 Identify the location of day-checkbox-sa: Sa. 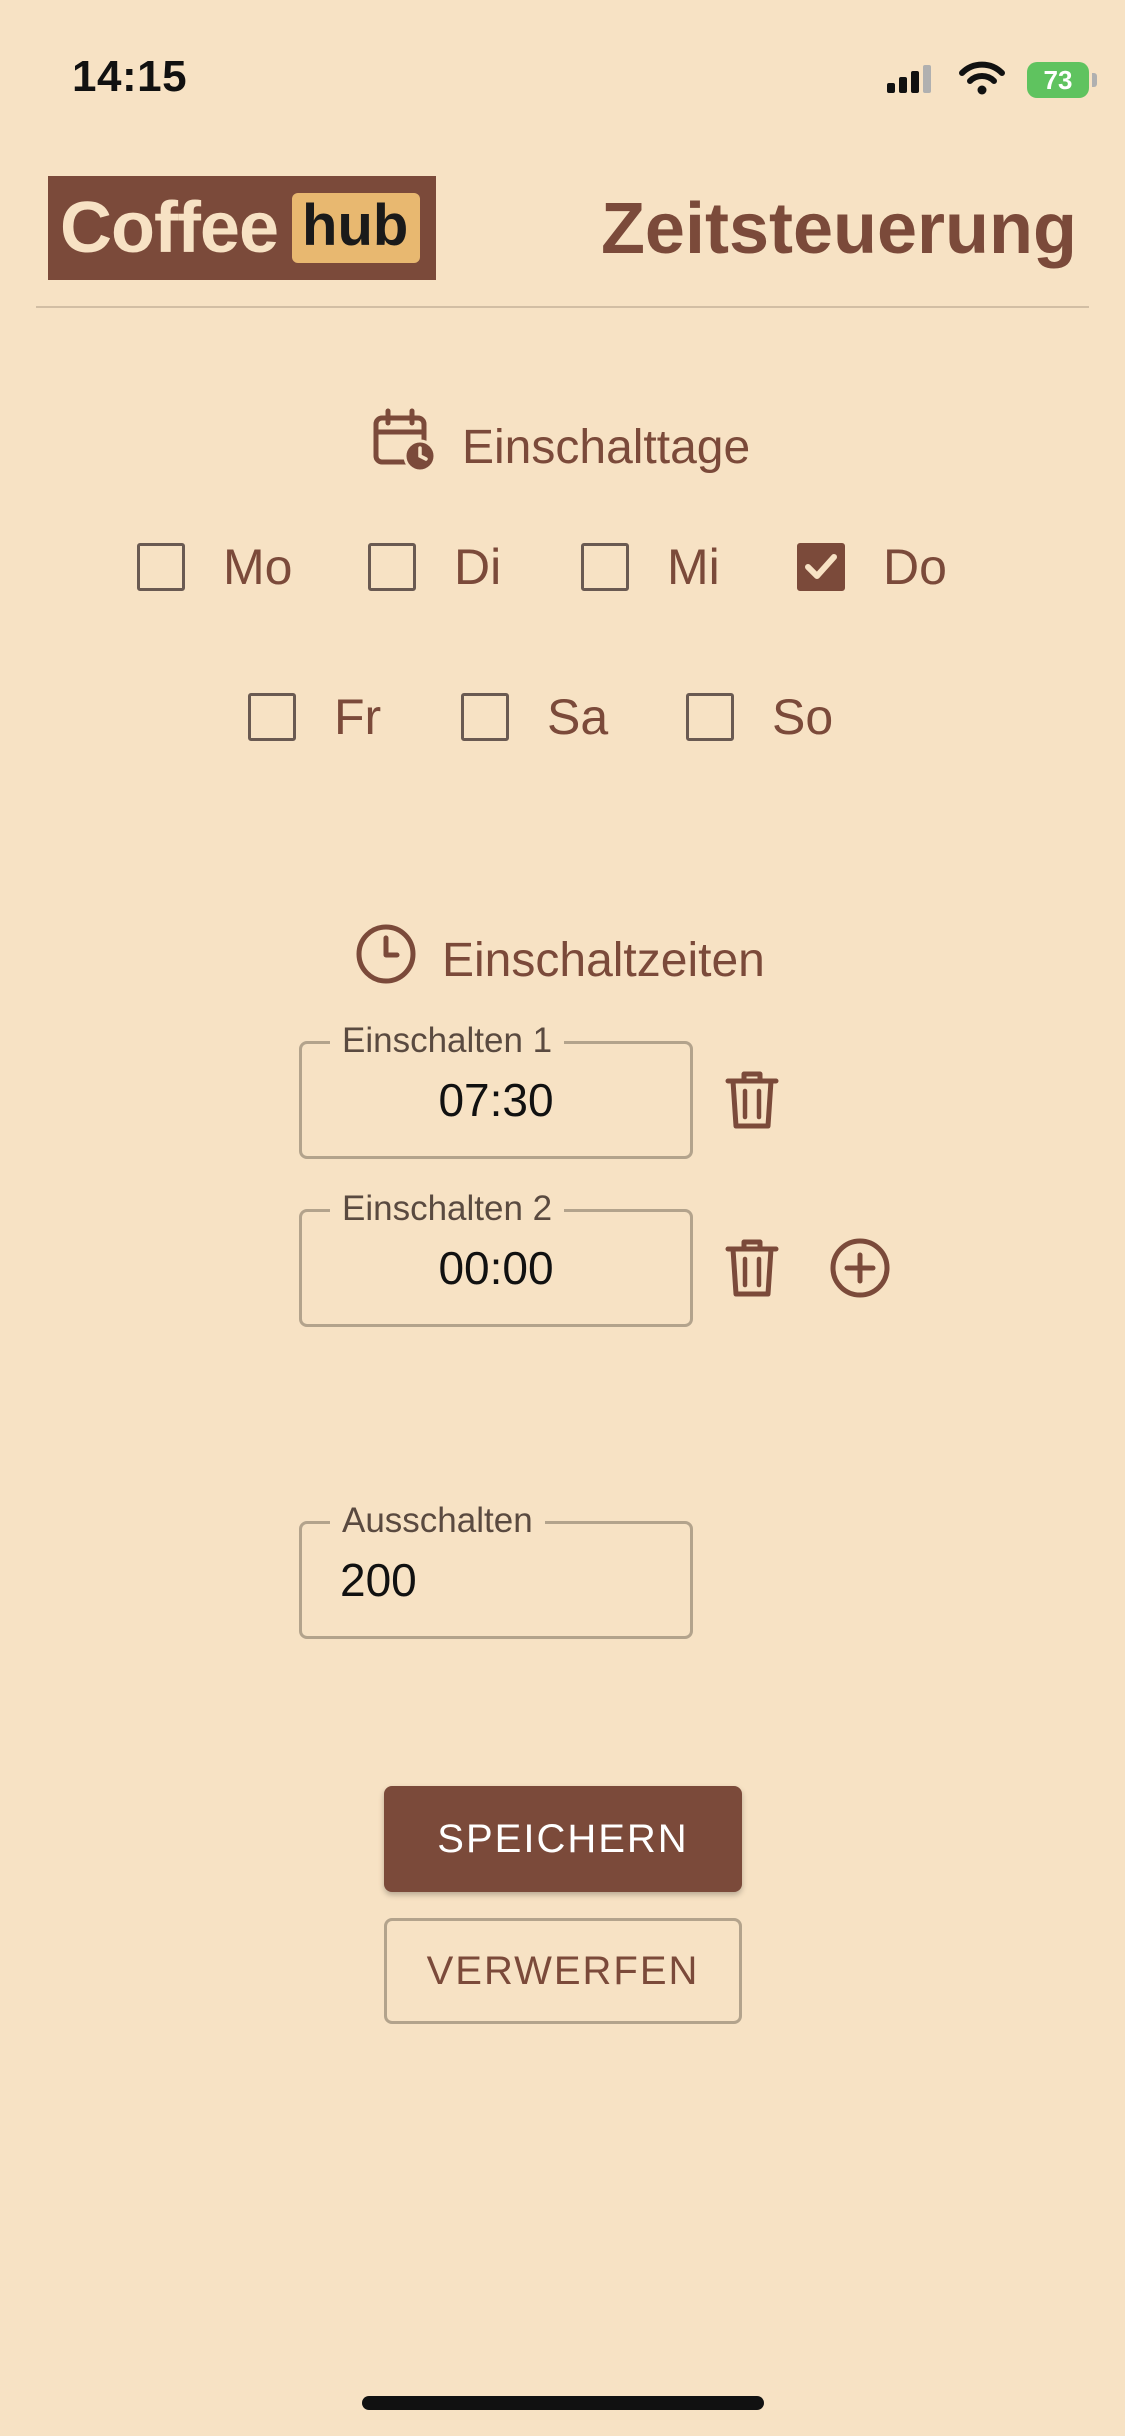
(534, 717).